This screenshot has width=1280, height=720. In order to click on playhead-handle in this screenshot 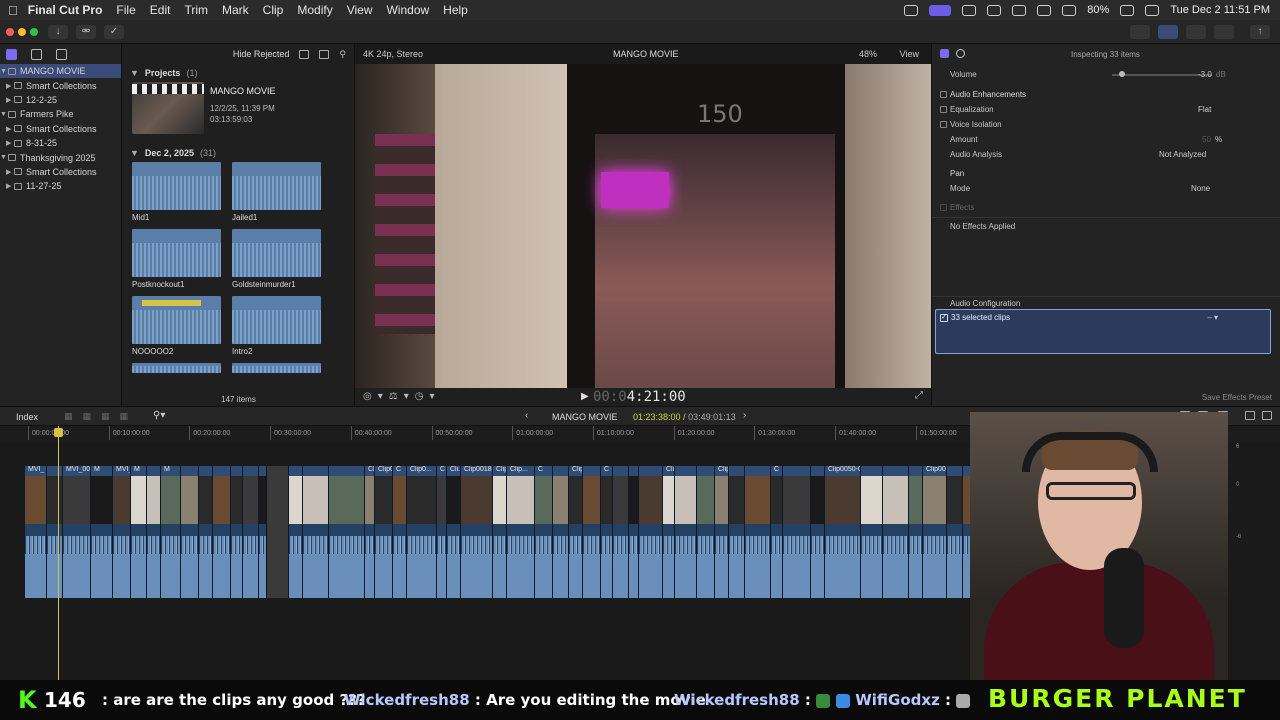, I will do `click(58, 432)`.